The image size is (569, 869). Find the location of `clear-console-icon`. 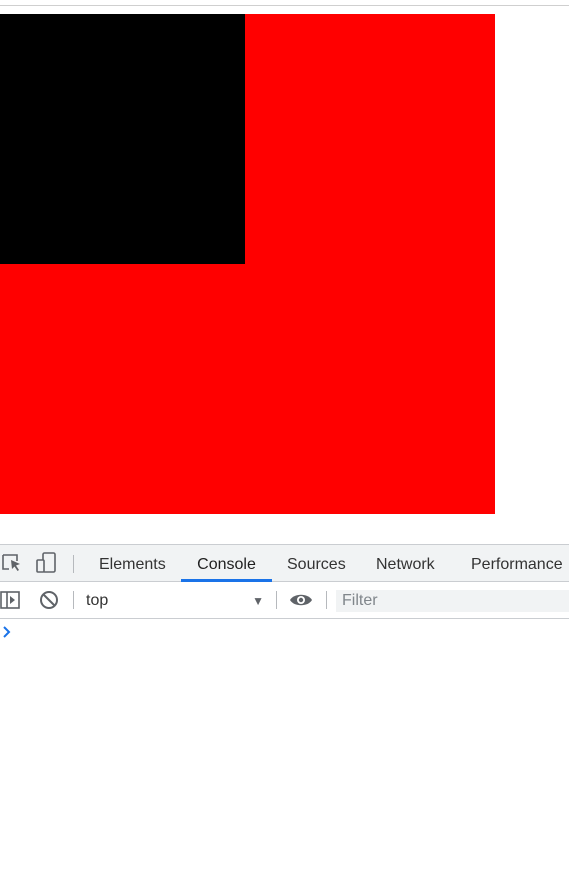

clear-console-icon is located at coordinates (49, 600).